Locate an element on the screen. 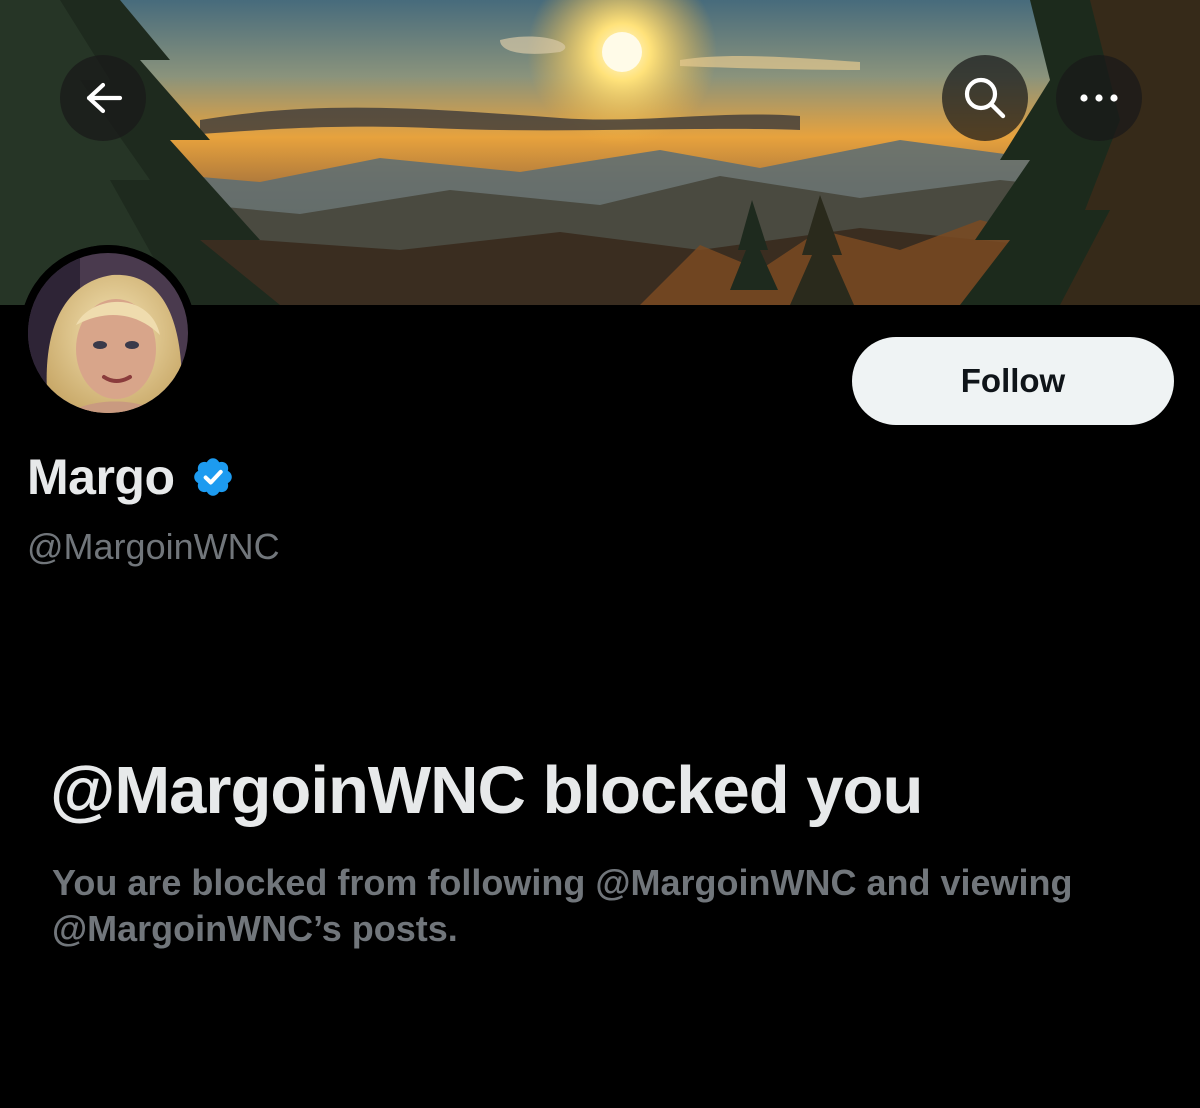 The height and width of the screenshot is (1108, 1200). profile-handle: @MargoinWNC is located at coordinates (153, 546).